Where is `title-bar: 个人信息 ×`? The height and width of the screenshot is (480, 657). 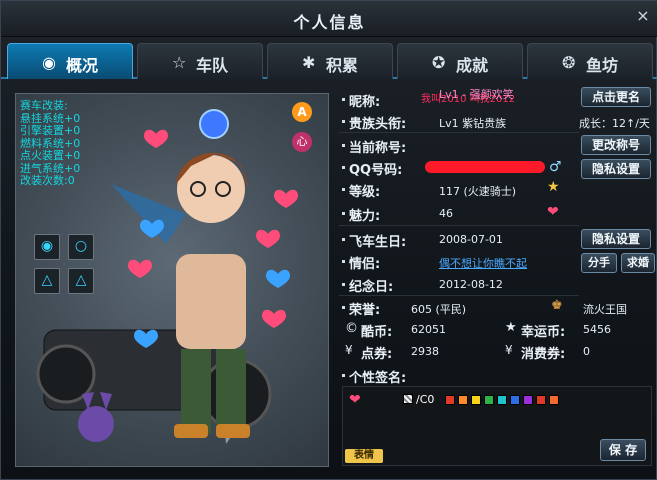 title-bar: 个人信息 × is located at coordinates (329, 19).